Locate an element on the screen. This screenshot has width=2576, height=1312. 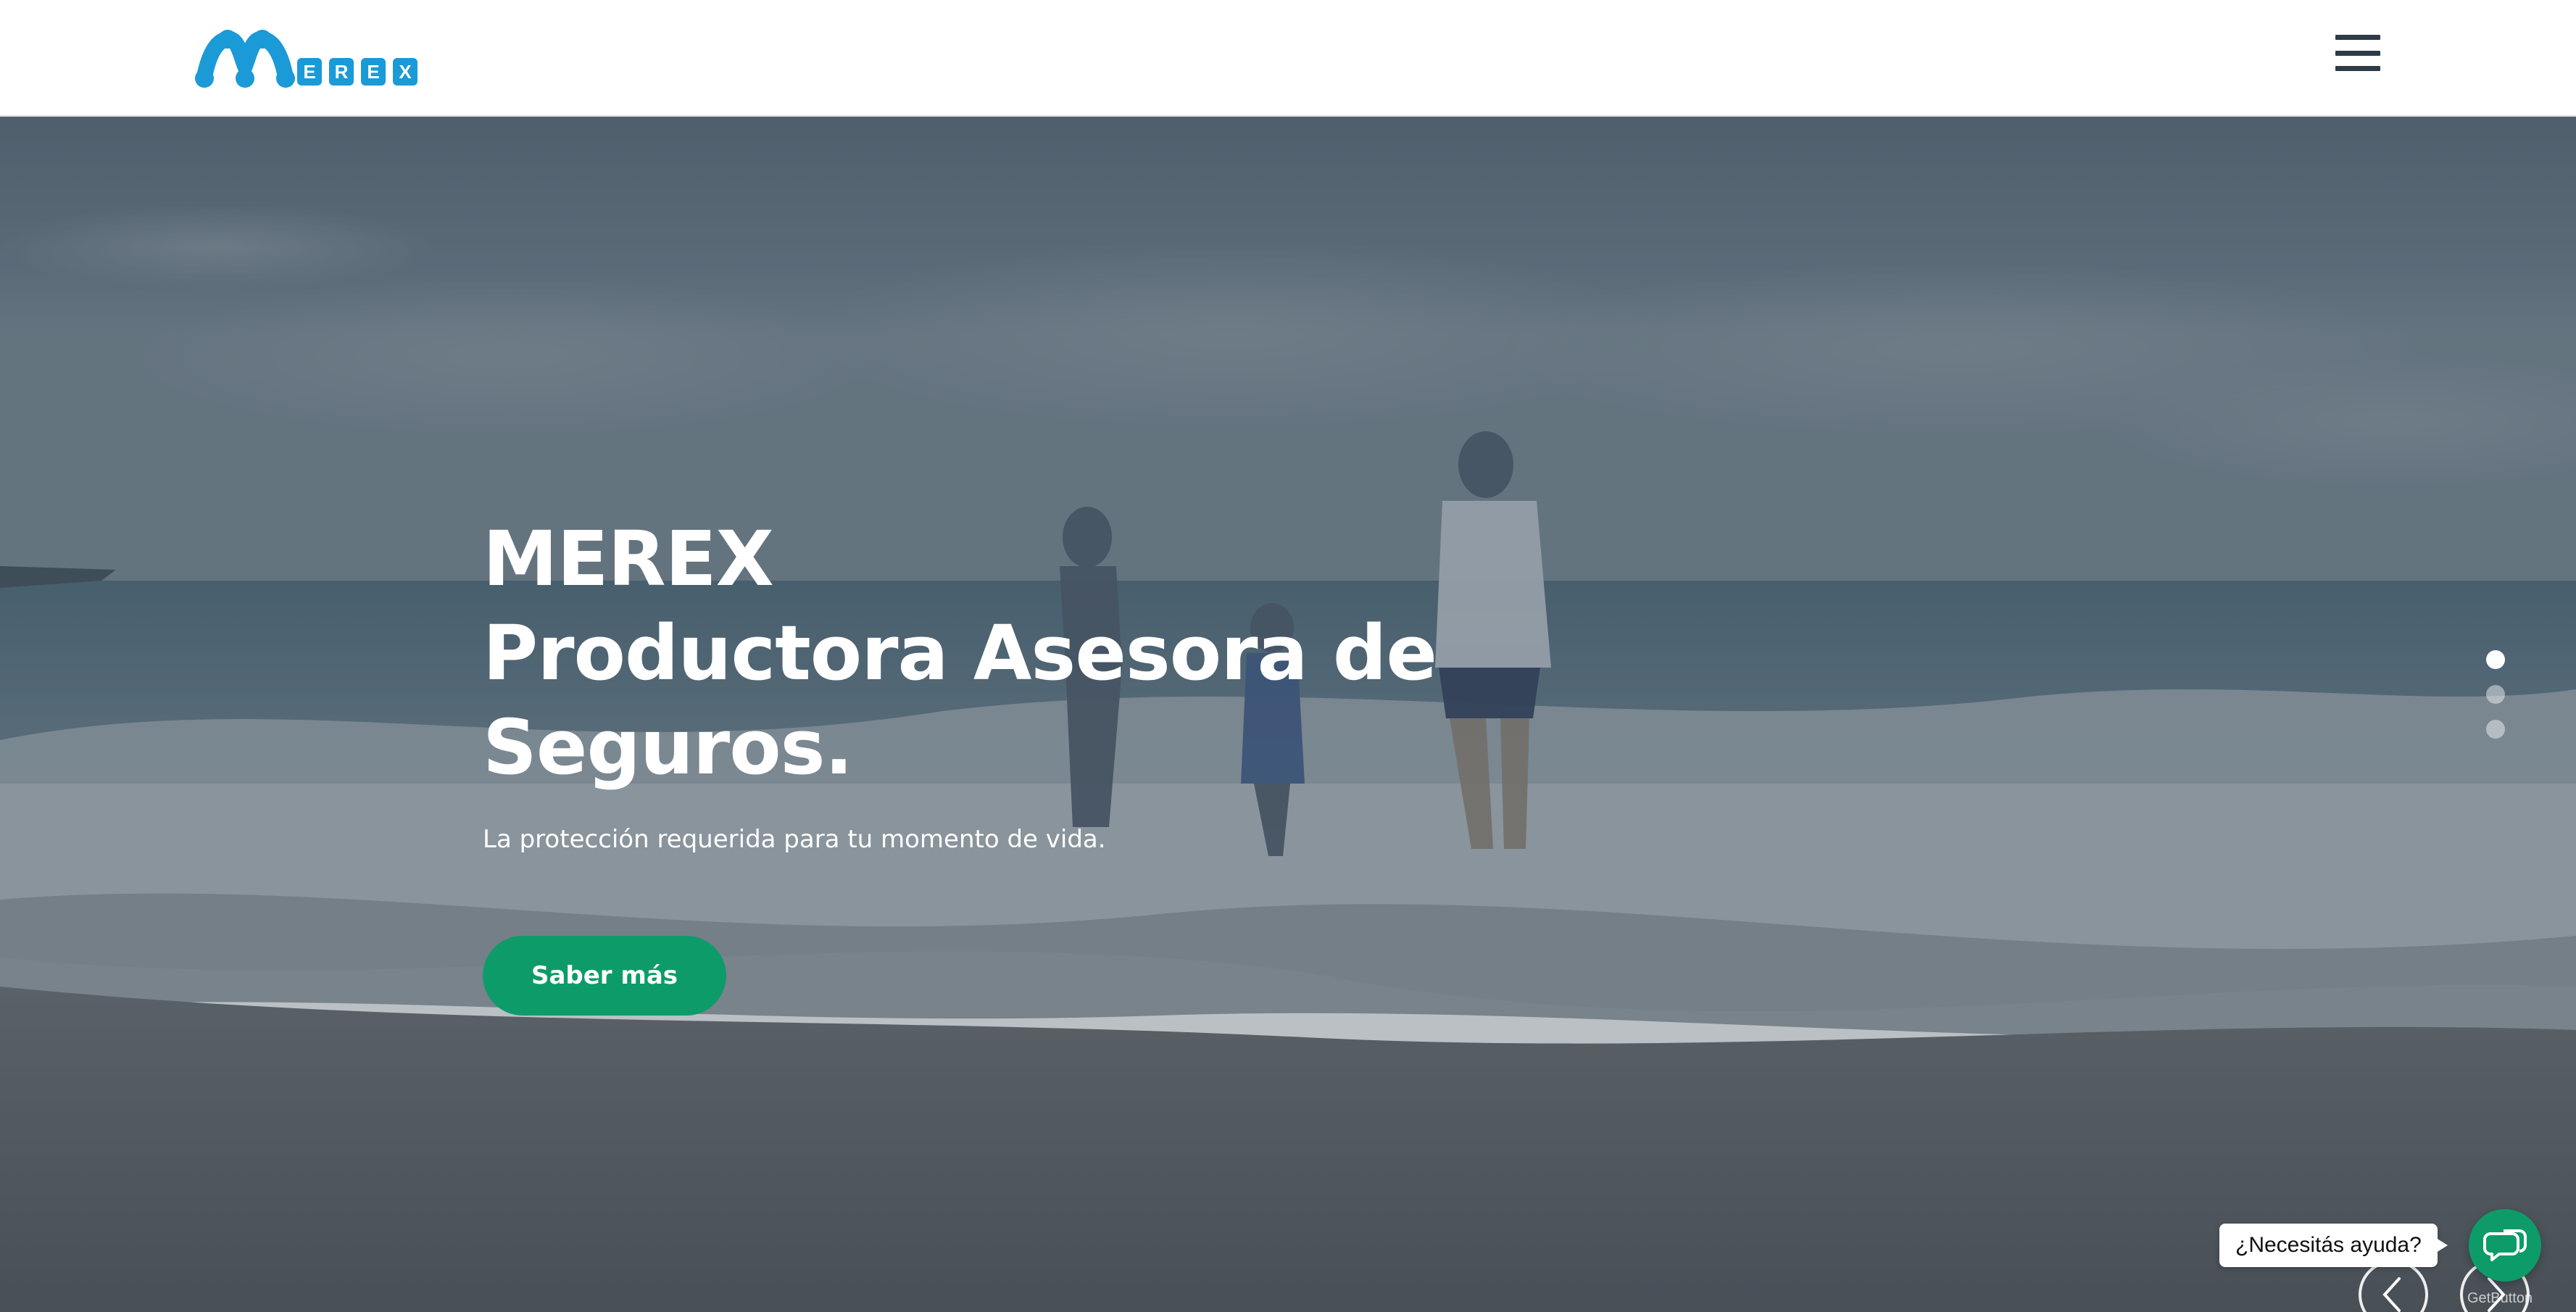
slider-pagination is located at coordinates (2495, 697).